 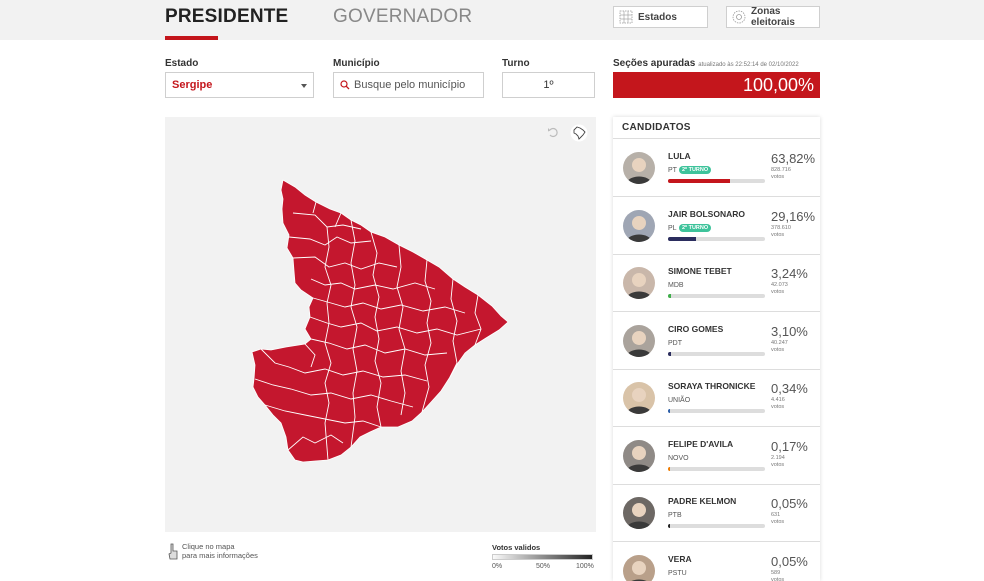 I want to click on candidate-row: CIRO GOMES PDT 3,10% 40.247 votos, so click(x=716, y=341).